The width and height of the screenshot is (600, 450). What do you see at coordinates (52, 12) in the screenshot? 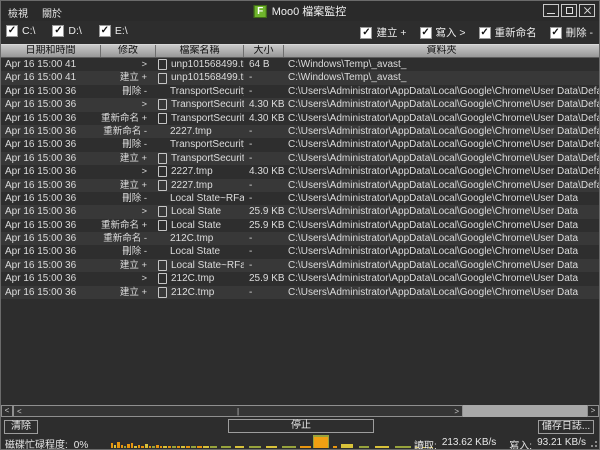
I see `menu-item-1: 關於` at bounding box center [52, 12].